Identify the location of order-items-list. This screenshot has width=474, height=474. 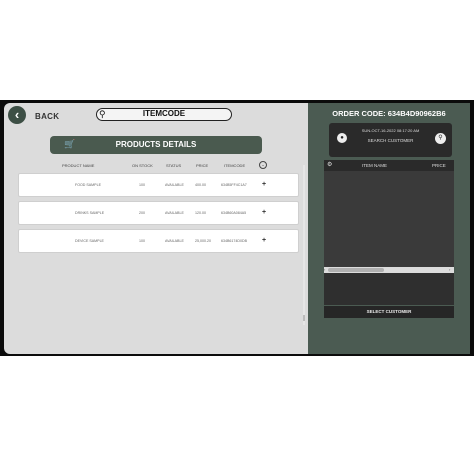
(389, 219).